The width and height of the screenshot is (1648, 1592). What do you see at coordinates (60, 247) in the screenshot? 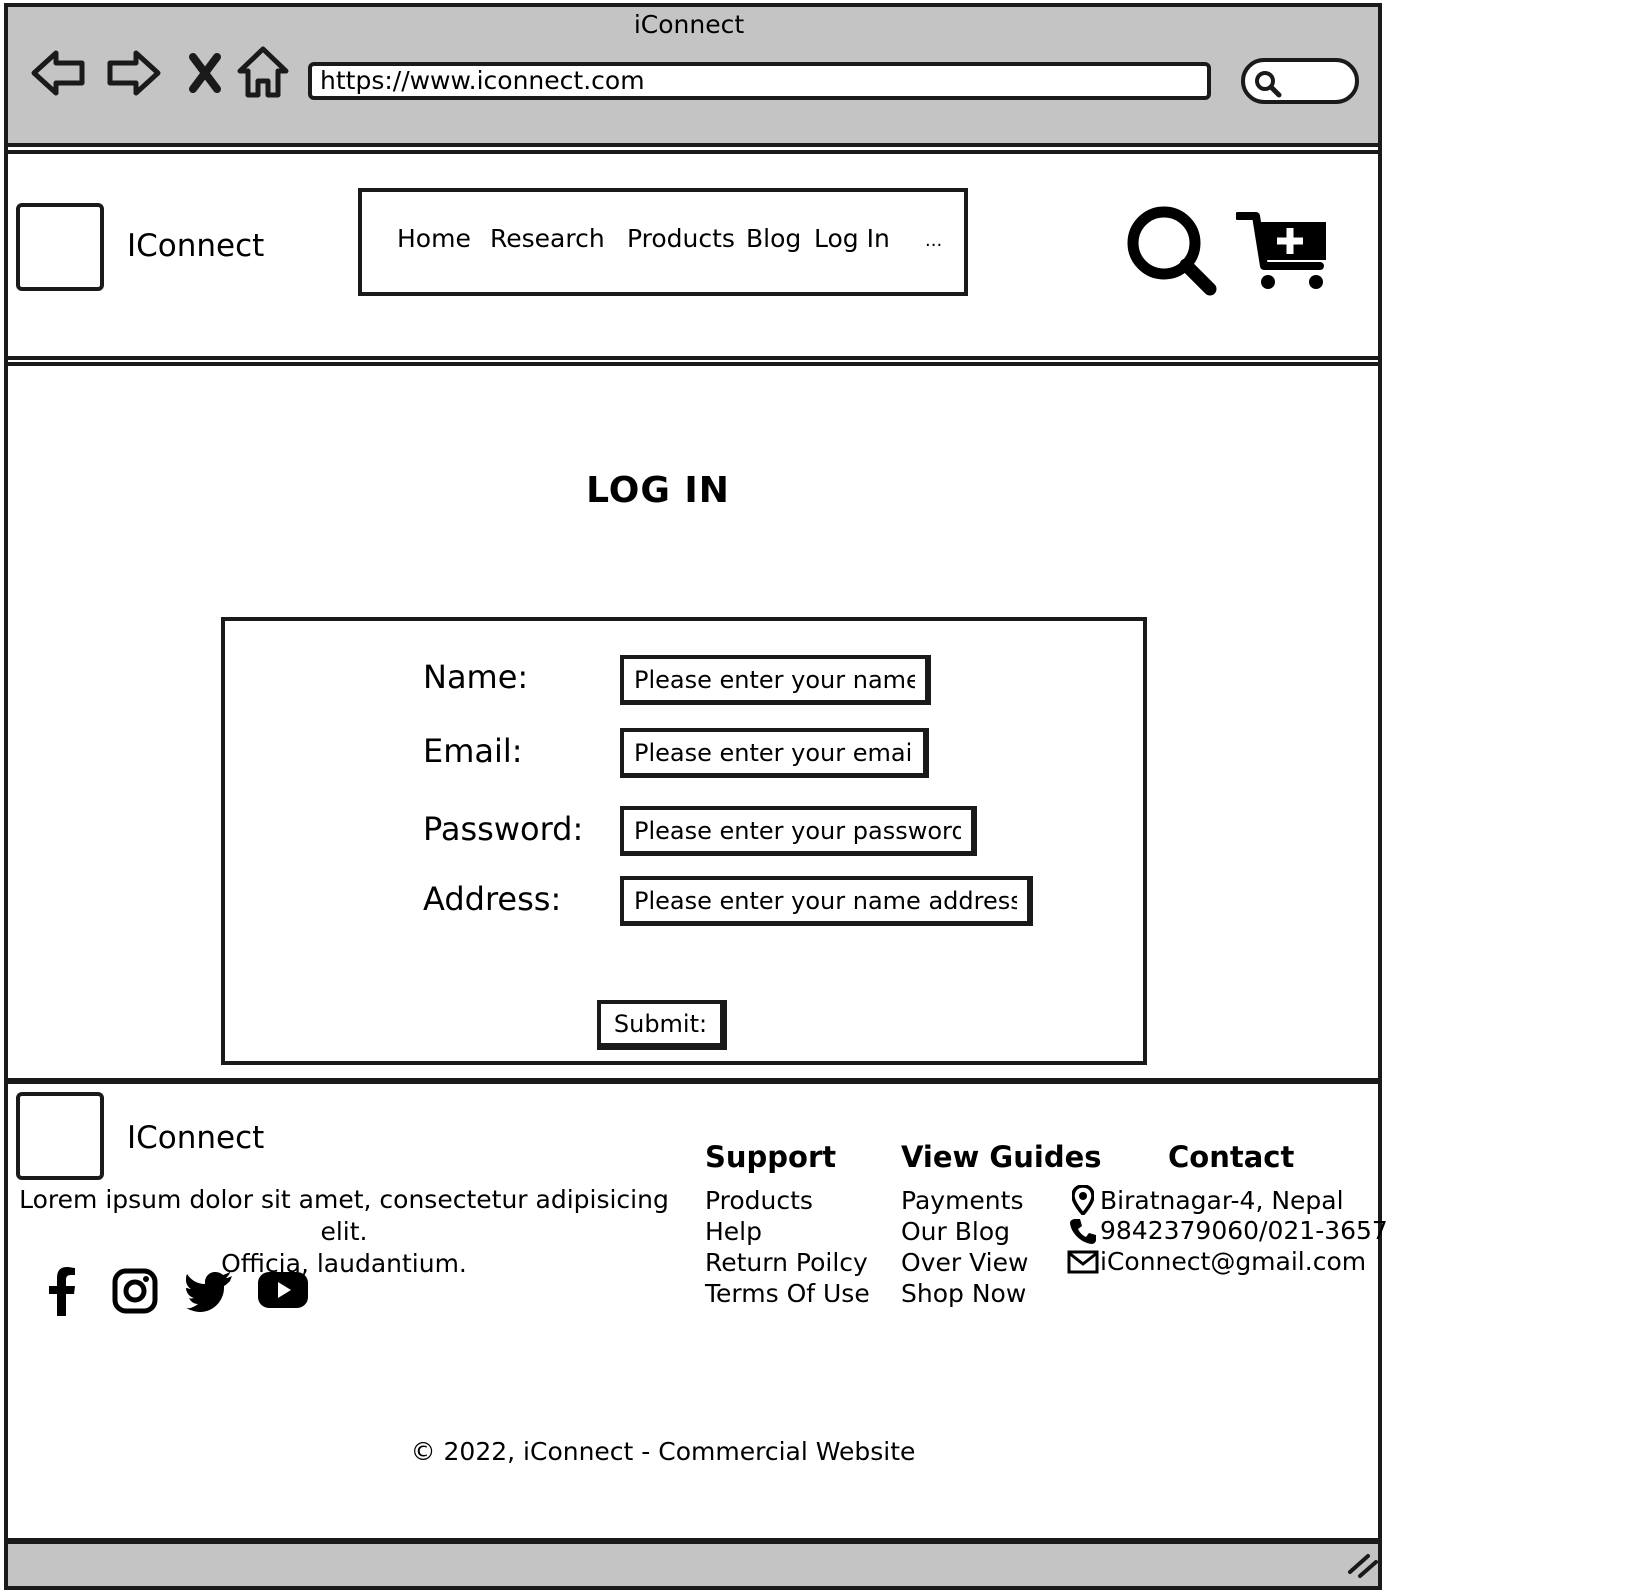
I see `header-logo-placeholder` at bounding box center [60, 247].